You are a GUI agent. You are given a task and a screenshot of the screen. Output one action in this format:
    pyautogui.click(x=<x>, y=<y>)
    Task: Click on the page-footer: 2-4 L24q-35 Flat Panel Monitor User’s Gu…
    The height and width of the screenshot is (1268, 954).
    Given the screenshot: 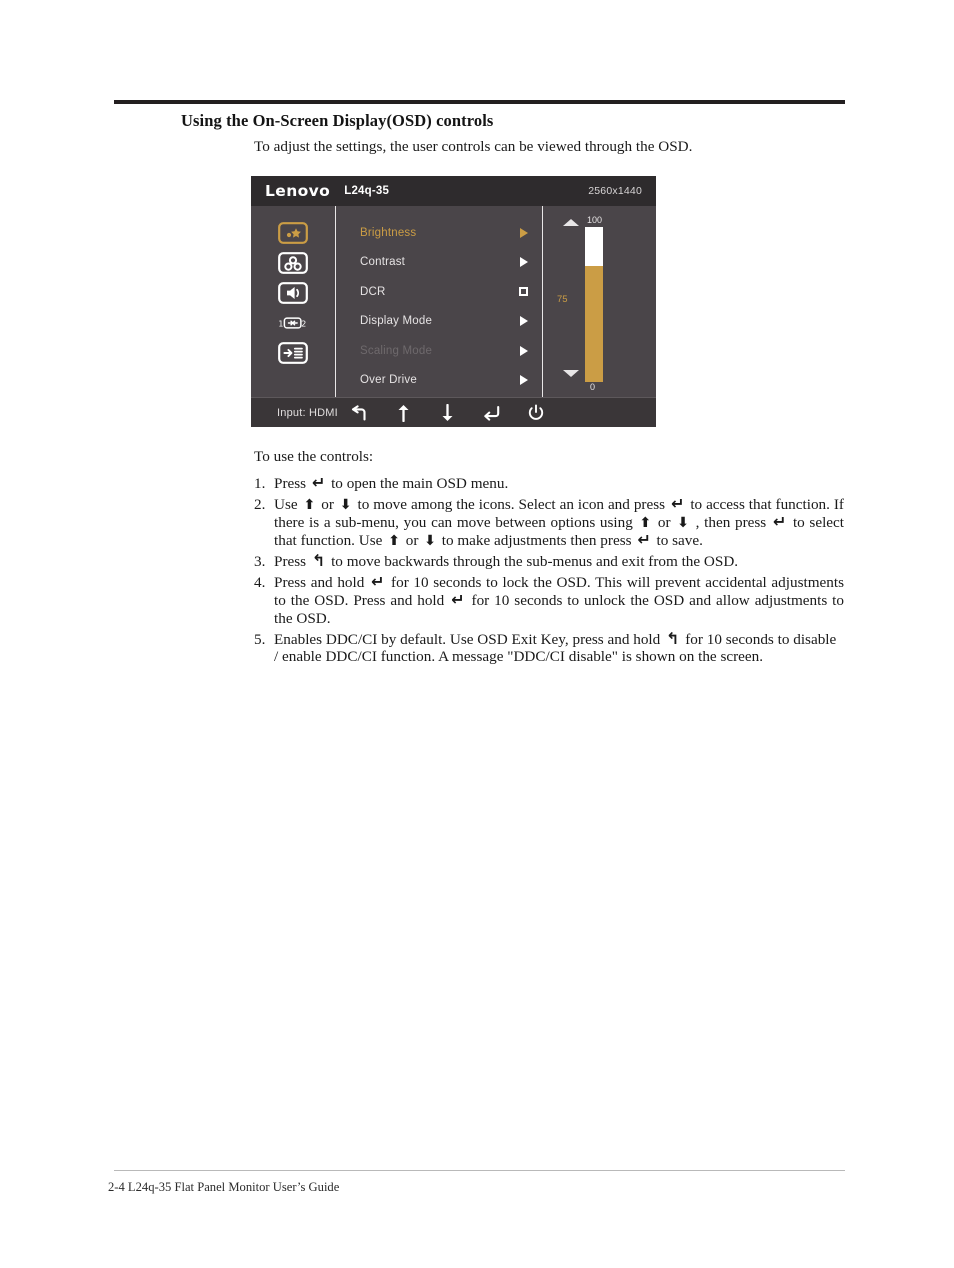 What is the action you would take?
    pyautogui.click(x=224, y=1187)
    